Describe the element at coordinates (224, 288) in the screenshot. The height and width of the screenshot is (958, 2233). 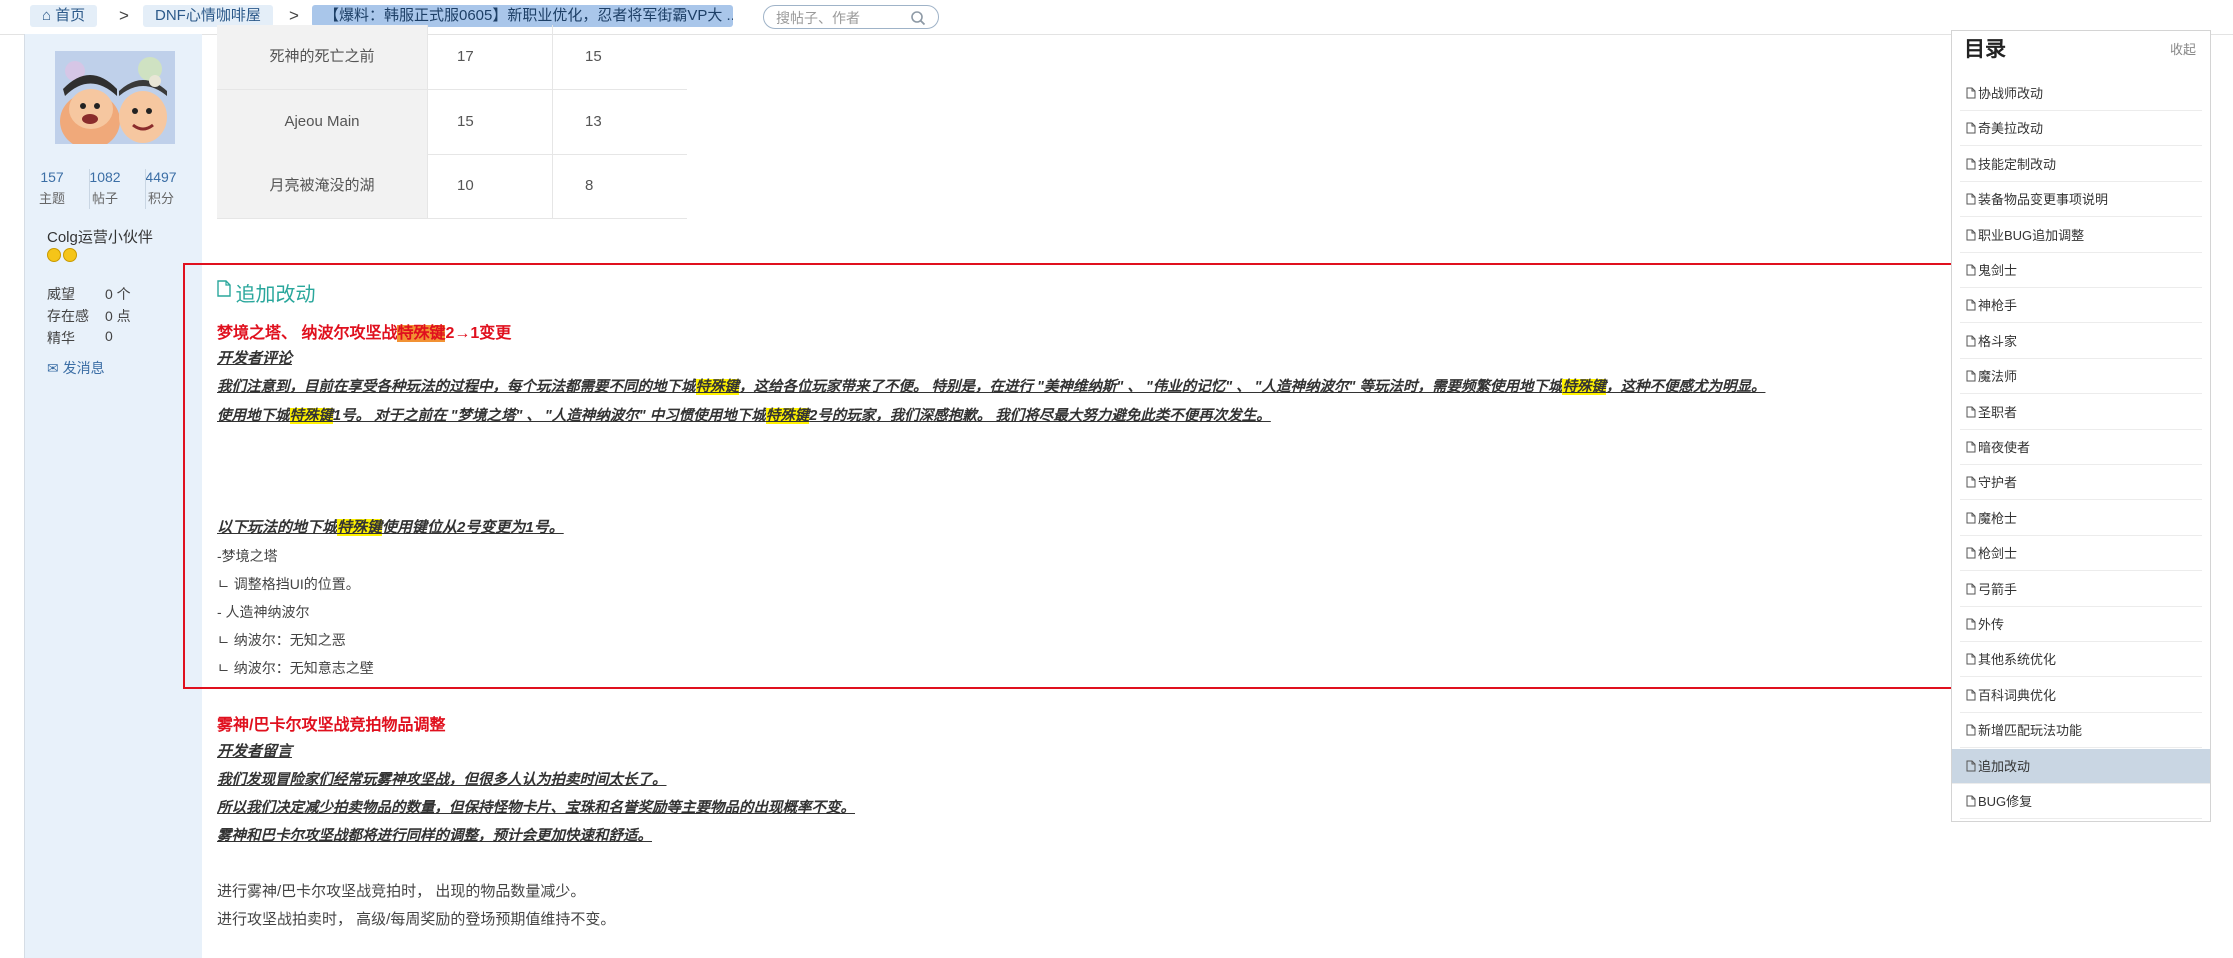
I see `document-icon` at that location.